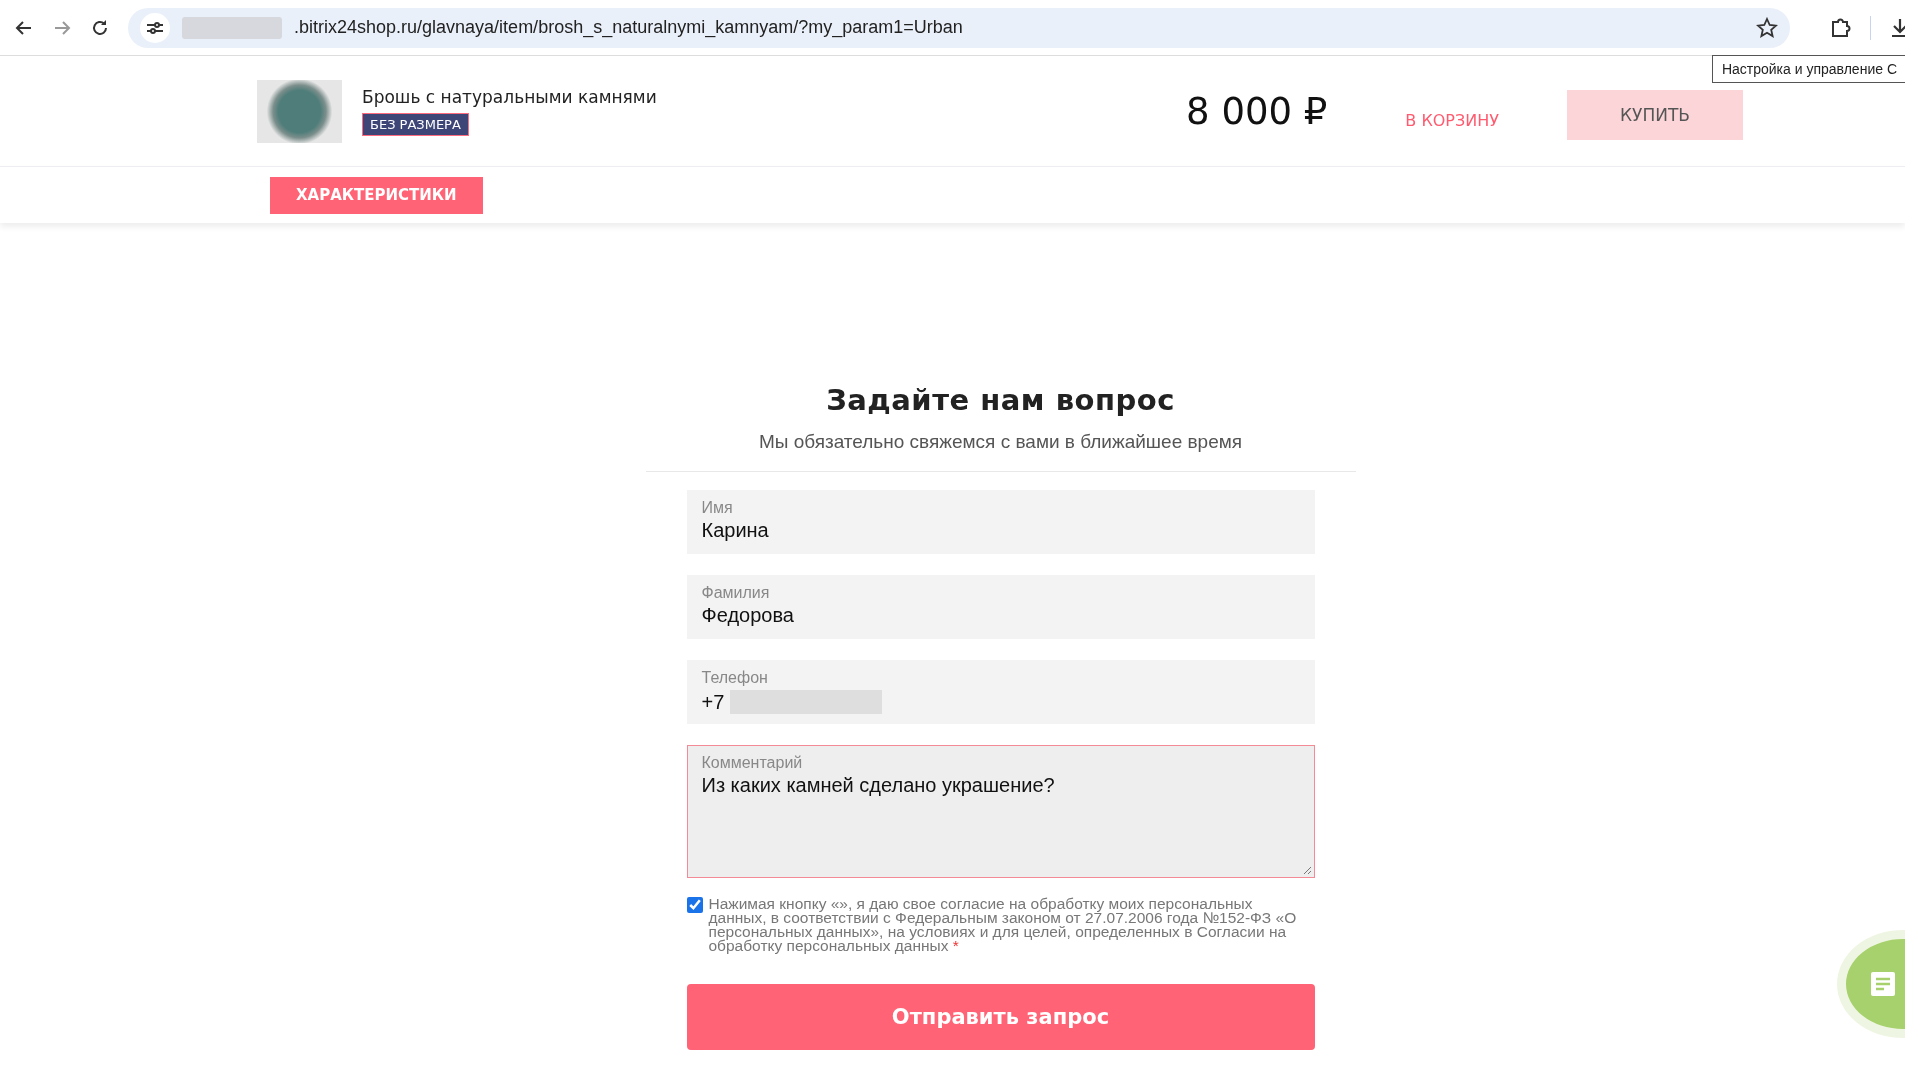 Image resolution: width=1905 pixels, height=1086 pixels. Describe the element at coordinates (1000, 811) in the screenshot. I see `comment-field: Комментарий Из каких камней сделано украшение?` at that location.